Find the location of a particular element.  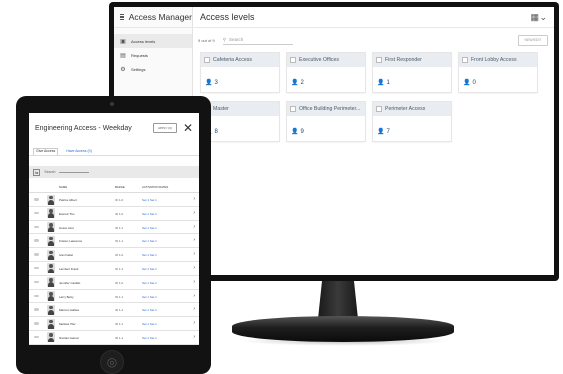

access-card: Executive Offices 👤 2 is located at coordinates (326, 72).